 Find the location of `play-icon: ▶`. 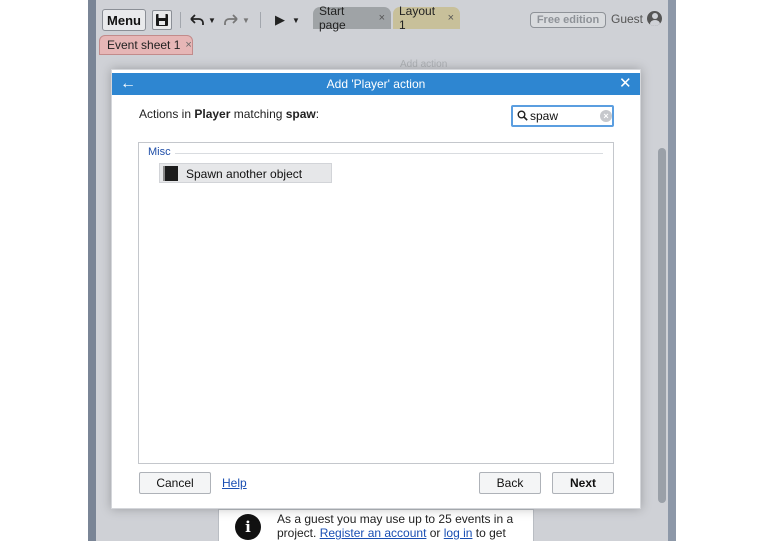

play-icon: ▶ is located at coordinates (280, 20).